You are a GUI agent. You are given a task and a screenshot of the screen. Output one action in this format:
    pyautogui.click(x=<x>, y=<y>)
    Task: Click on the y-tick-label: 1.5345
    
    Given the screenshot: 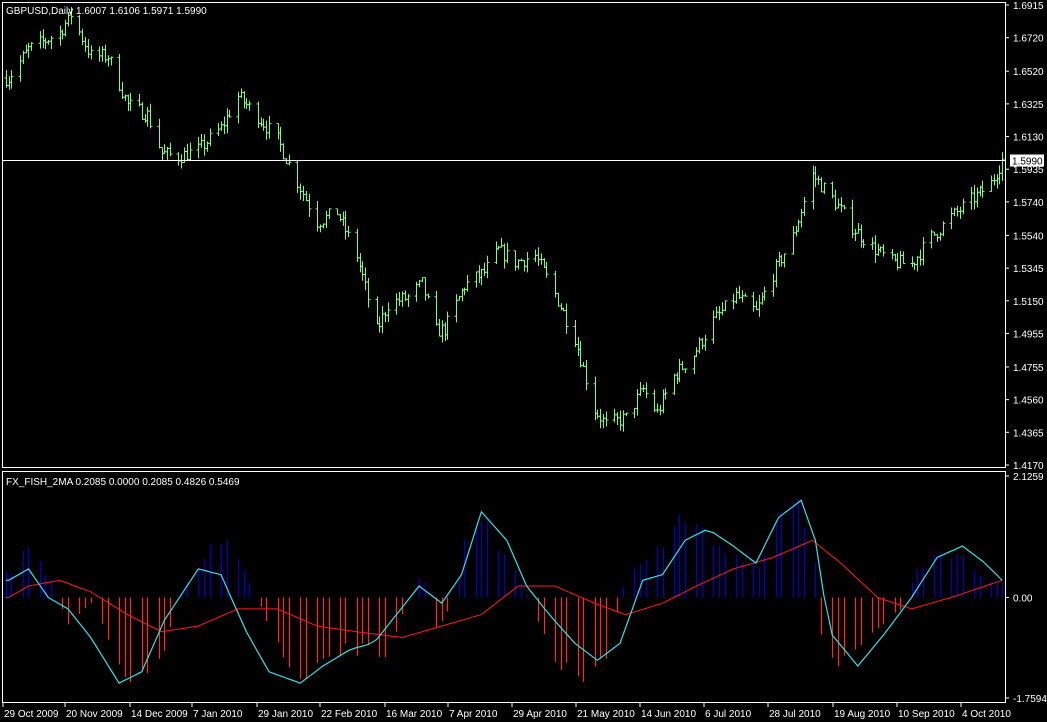 What is the action you would take?
    pyautogui.click(x=1028, y=269)
    